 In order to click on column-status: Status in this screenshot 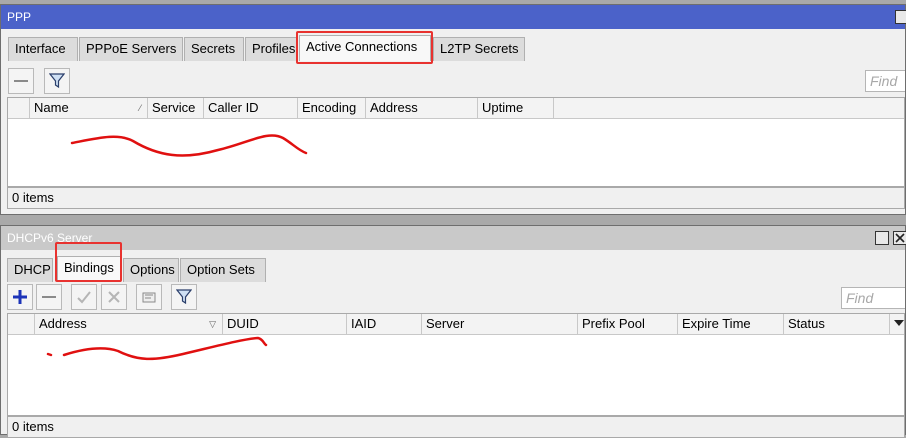, I will do `click(837, 324)`.